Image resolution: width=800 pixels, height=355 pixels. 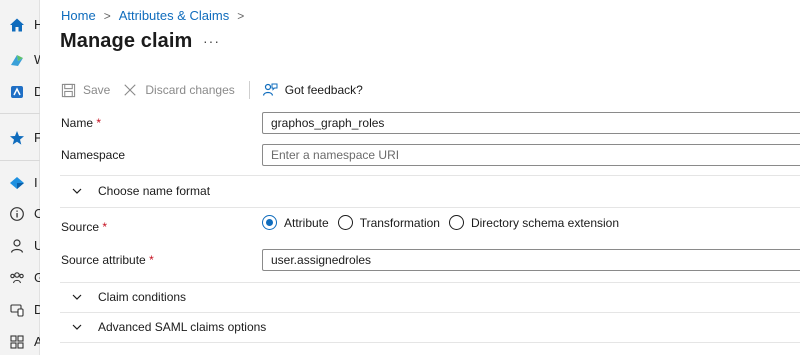 What do you see at coordinates (17, 138) in the screenshot?
I see `favorites-star-icon` at bounding box center [17, 138].